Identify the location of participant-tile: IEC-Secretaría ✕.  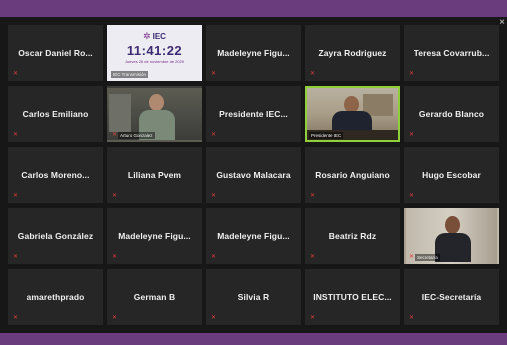
(451, 297).